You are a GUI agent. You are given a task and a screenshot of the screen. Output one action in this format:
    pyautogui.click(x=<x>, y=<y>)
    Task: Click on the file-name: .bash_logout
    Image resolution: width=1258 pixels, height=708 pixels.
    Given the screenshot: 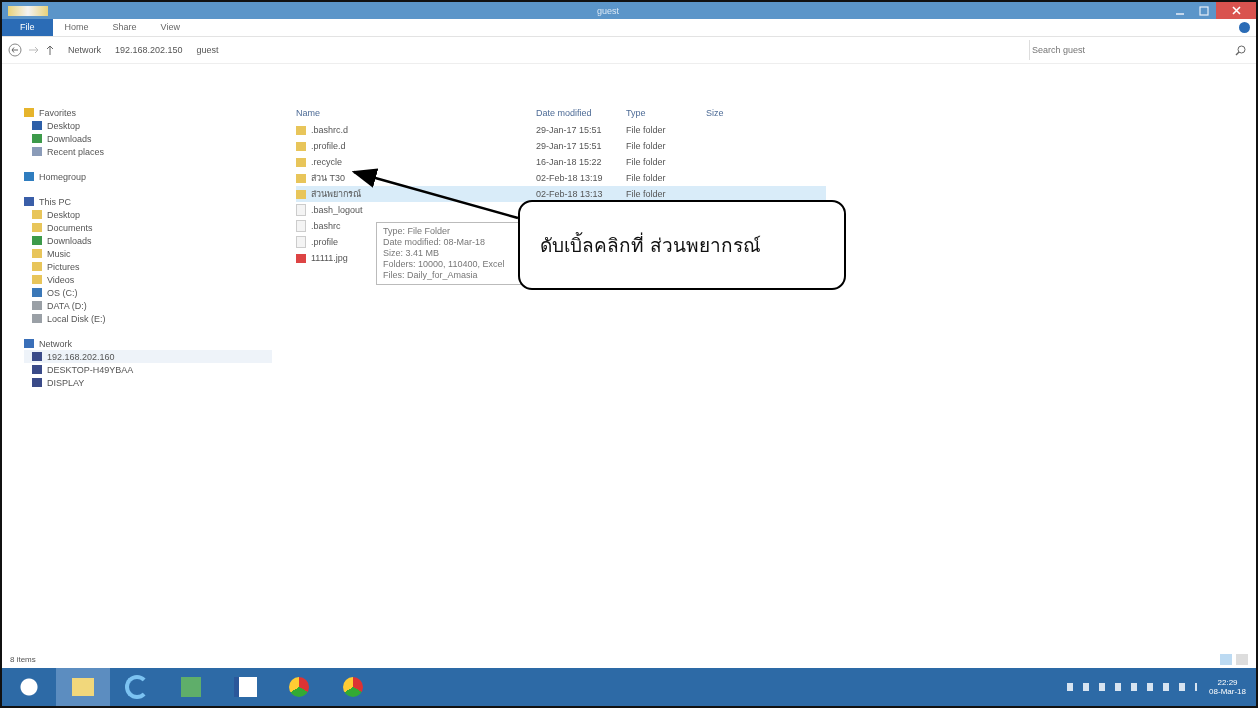 What is the action you would take?
    pyautogui.click(x=337, y=210)
    